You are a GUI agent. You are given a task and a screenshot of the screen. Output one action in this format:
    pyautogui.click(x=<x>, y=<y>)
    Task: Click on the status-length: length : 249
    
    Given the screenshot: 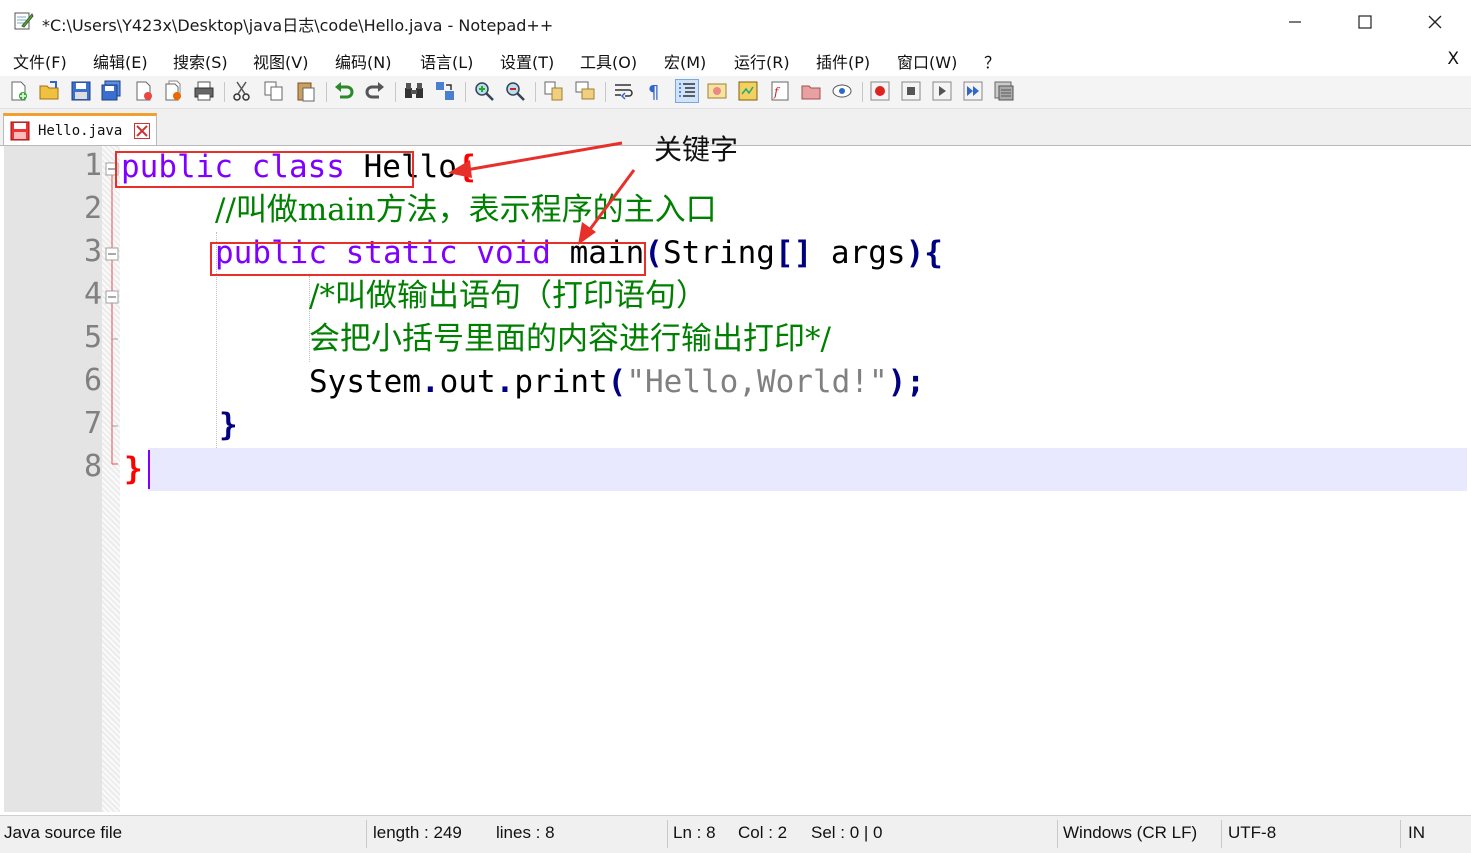 What is the action you would take?
    pyautogui.click(x=417, y=832)
    